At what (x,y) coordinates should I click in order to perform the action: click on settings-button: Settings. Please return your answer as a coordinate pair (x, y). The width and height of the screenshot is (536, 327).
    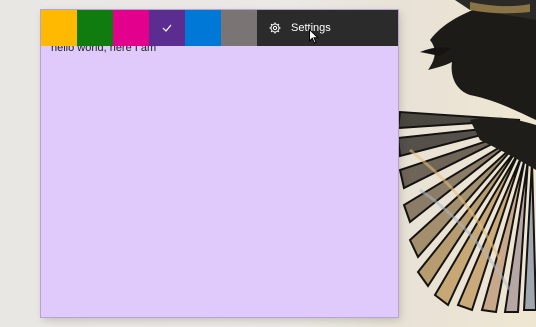
    Looking at the image, I should click on (327, 28).